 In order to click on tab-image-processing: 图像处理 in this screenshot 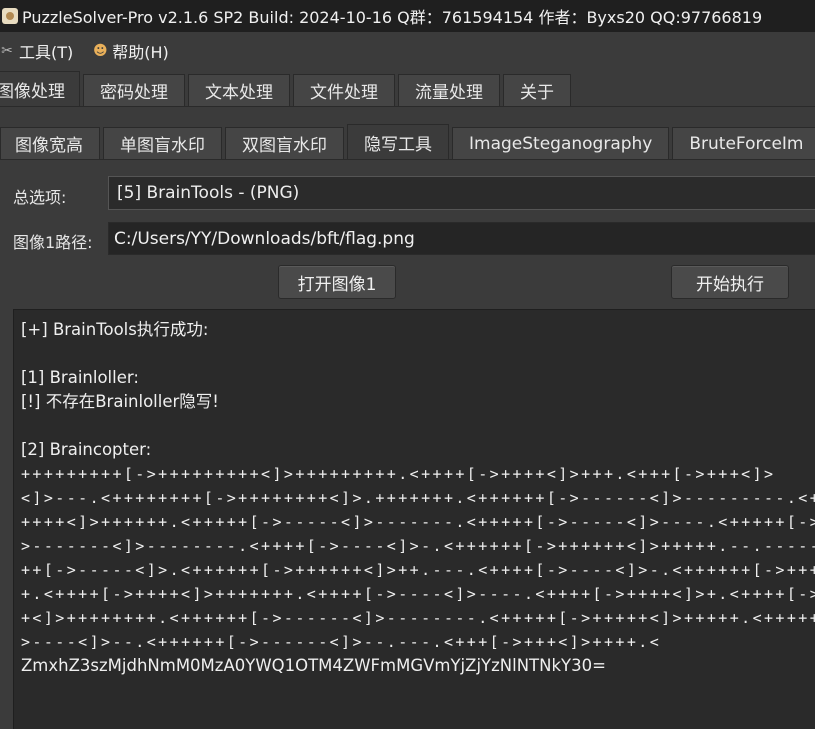, I will do `click(40, 88)`.